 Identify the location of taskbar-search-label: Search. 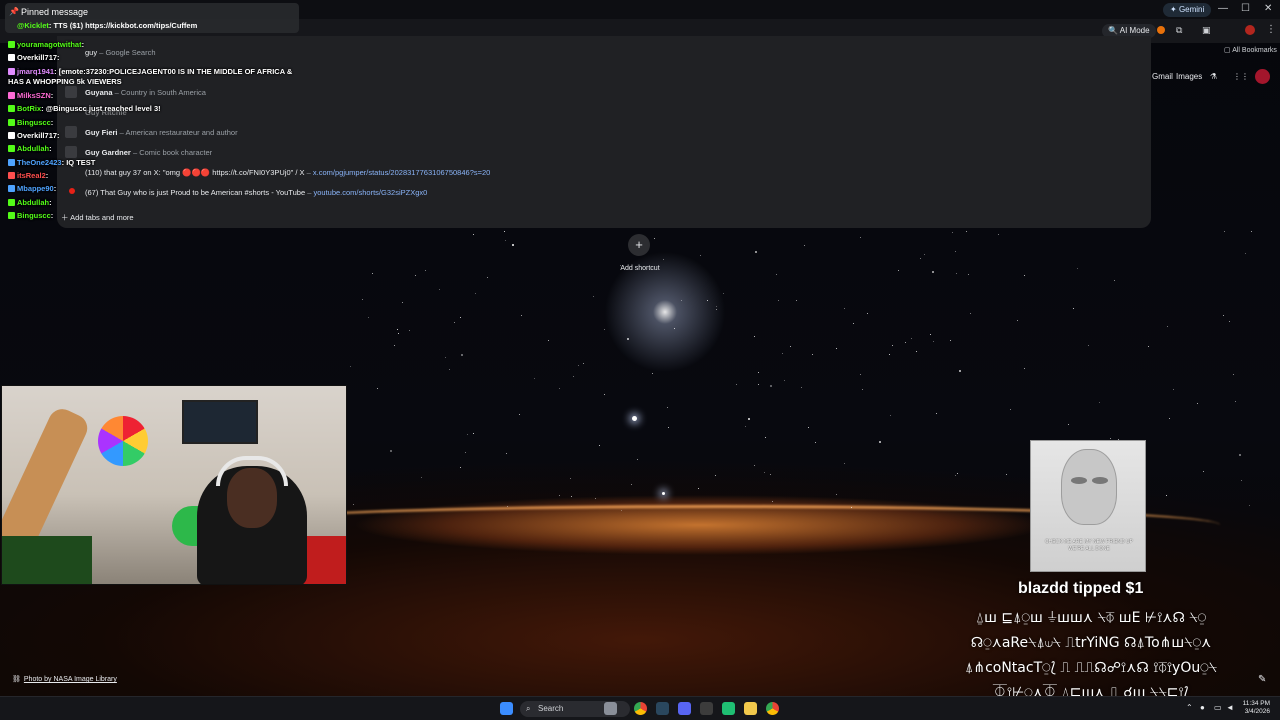
(551, 708).